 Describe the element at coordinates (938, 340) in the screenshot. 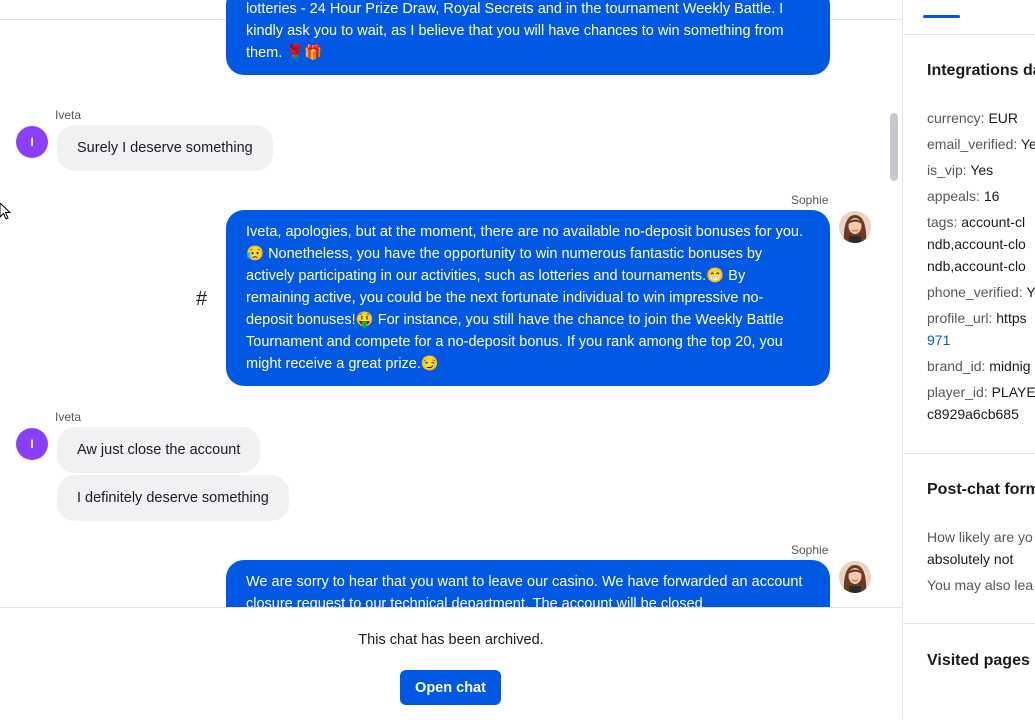

I see `profile-url-link: 971` at that location.